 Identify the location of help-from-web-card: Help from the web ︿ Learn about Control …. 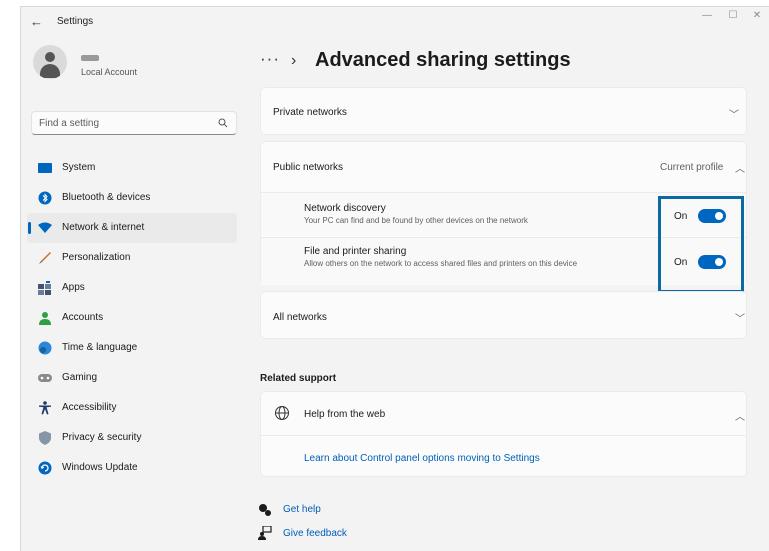
(503, 434).